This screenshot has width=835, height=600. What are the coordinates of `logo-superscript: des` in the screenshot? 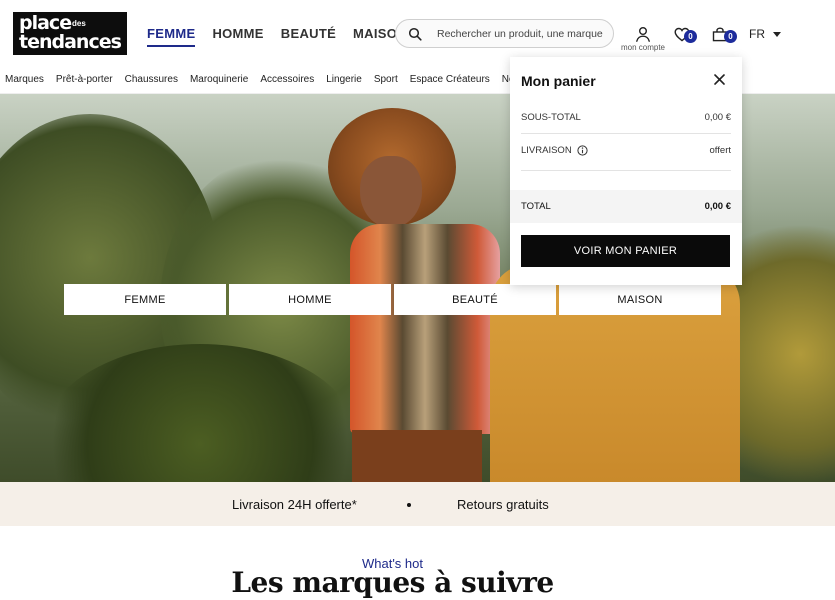 It's located at (79, 23).